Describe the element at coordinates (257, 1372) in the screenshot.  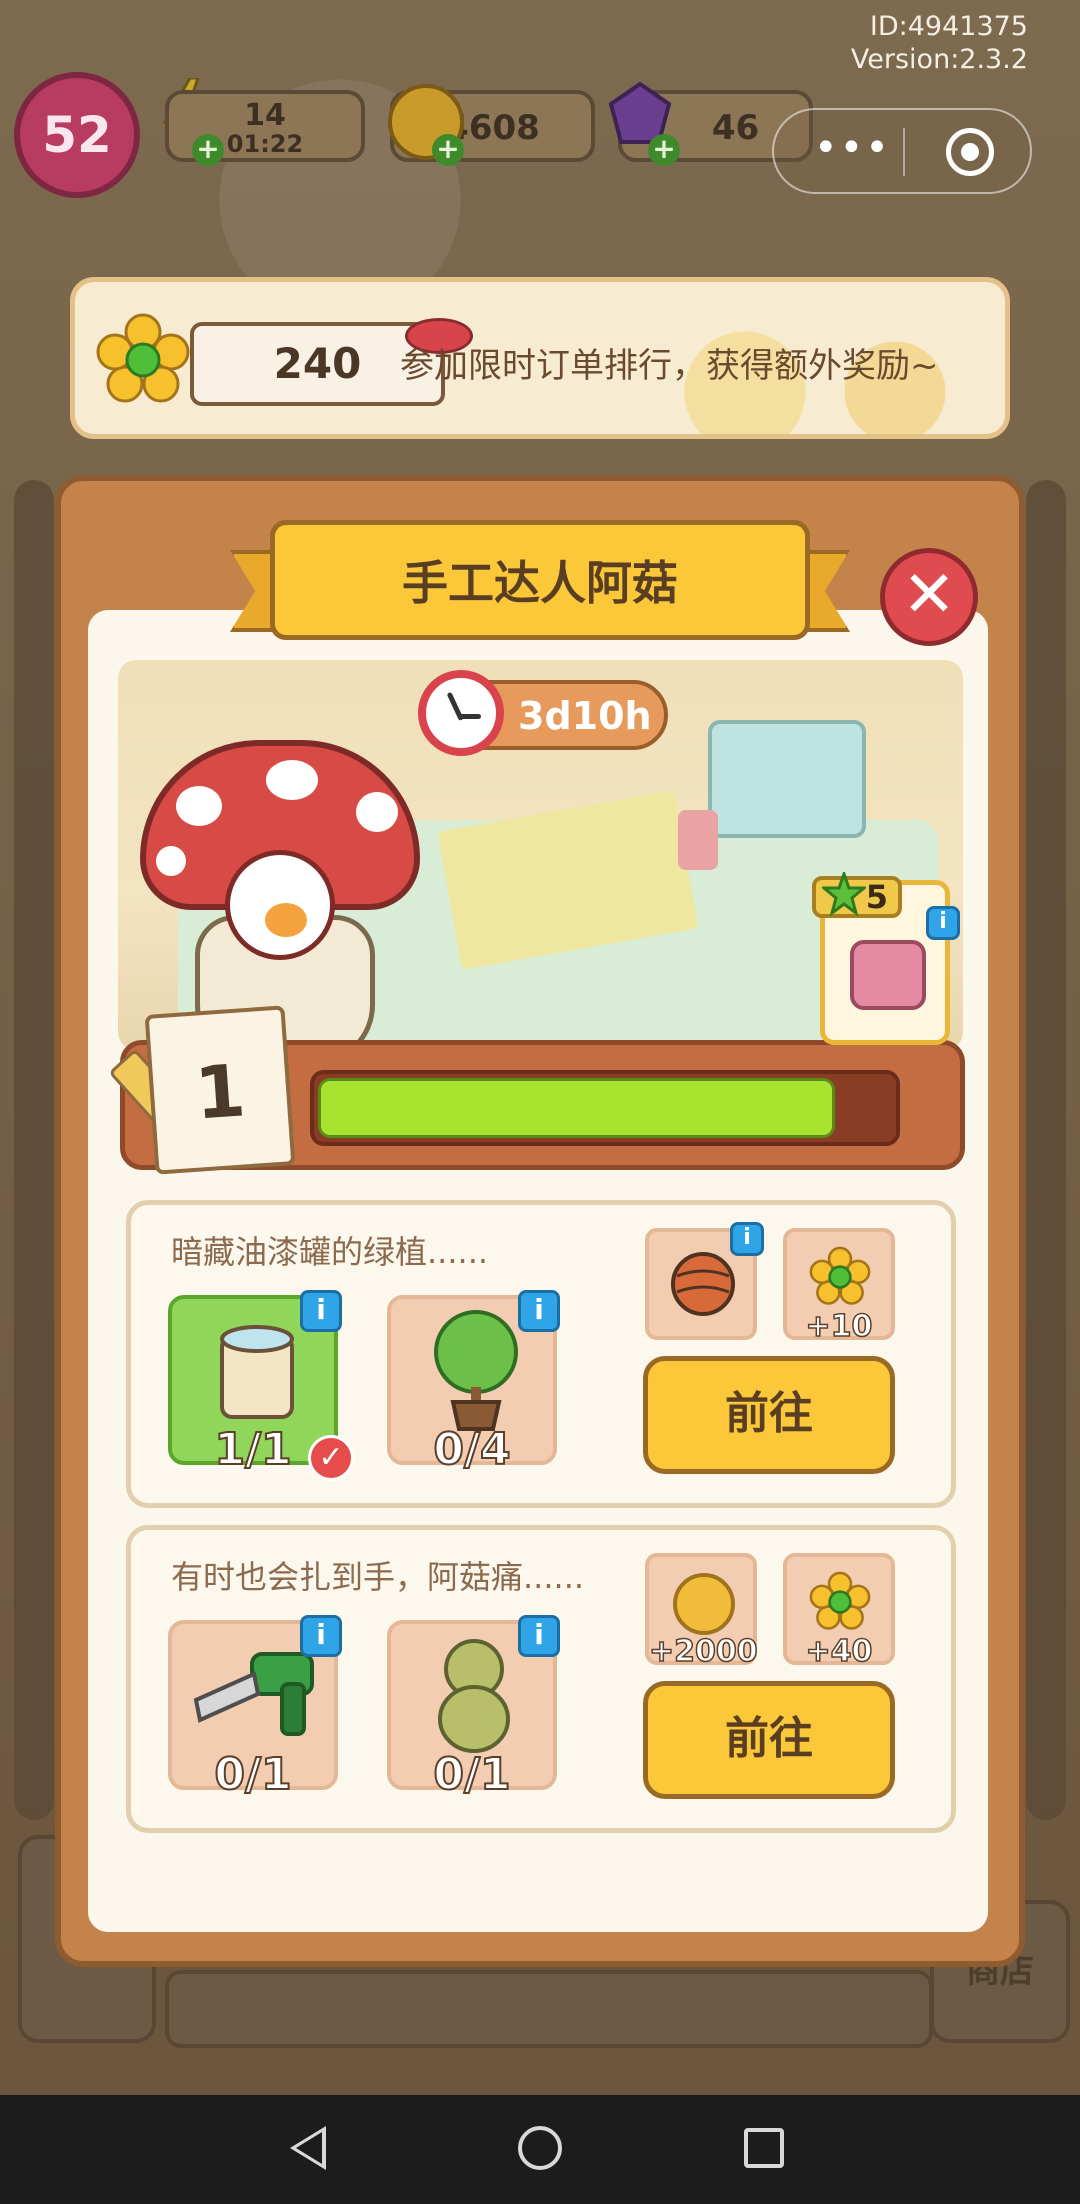
I see `paint-can-icon` at that location.